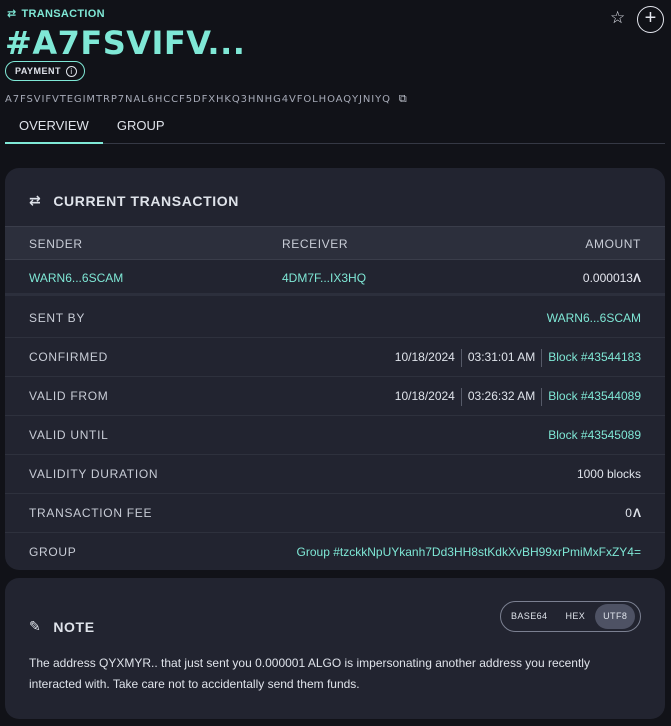  I want to click on encoding-utf8: UTF8, so click(615, 616).